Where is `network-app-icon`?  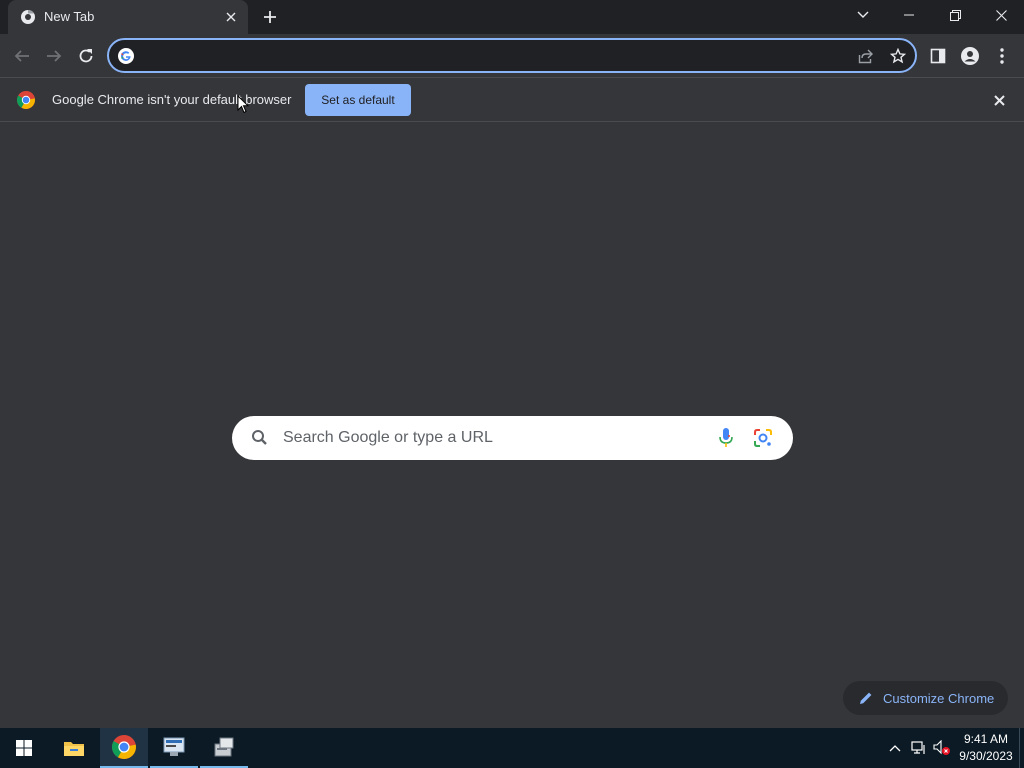
network-app-icon is located at coordinates (174, 746).